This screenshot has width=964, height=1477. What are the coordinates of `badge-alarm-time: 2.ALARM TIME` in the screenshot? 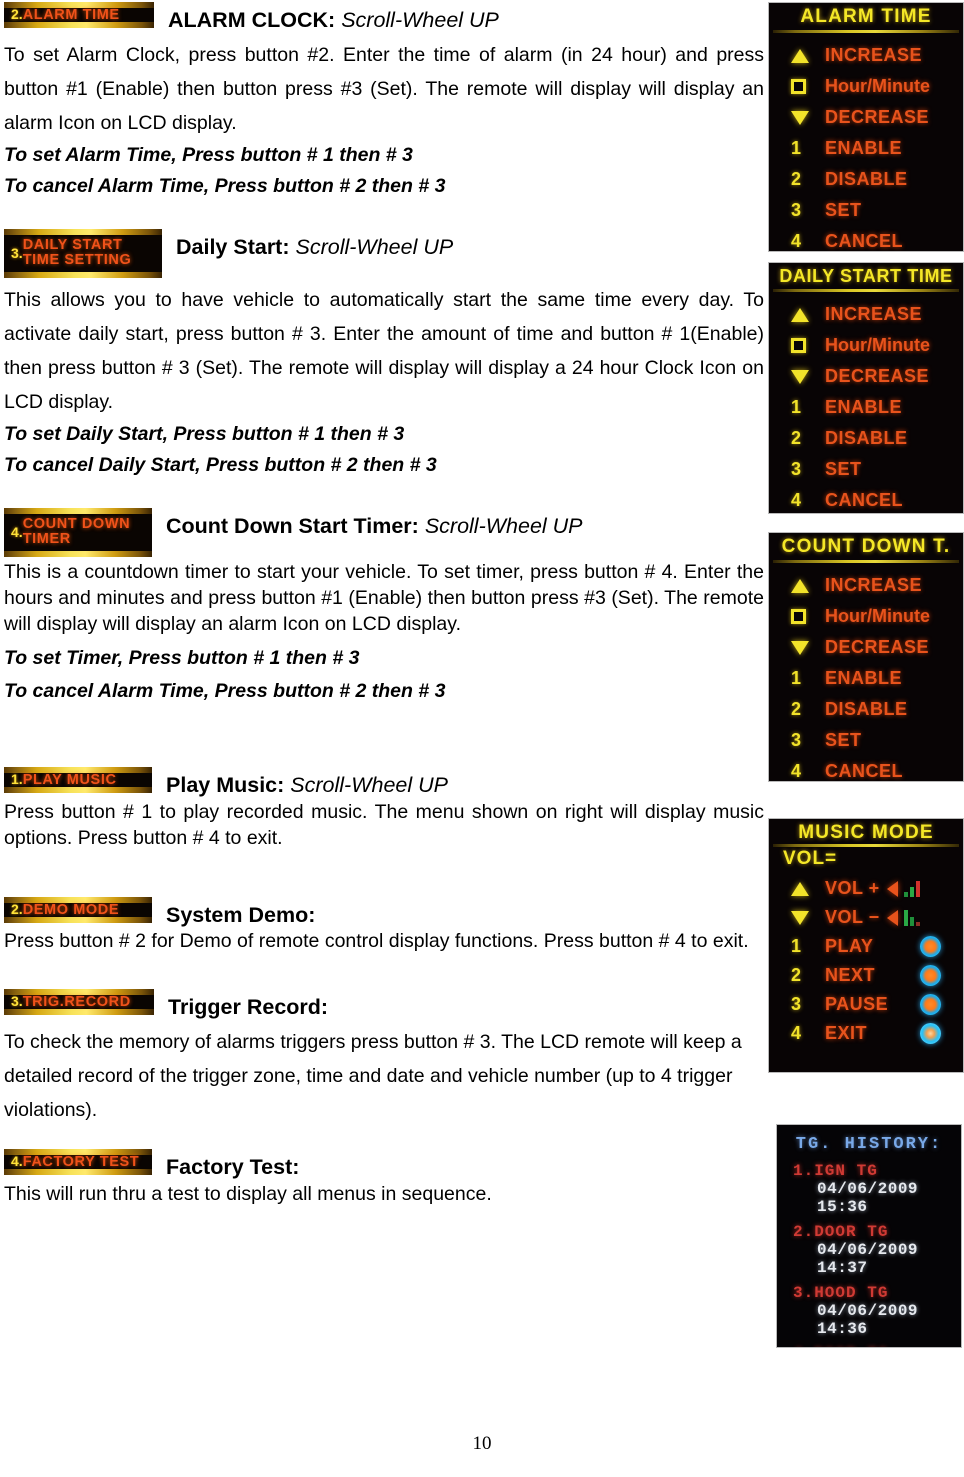 It's located at (79, 15).